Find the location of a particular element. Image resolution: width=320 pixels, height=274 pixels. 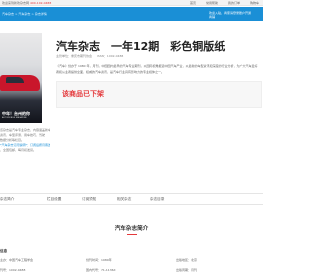

info-issn: 刊号：1002-0488 is located at coordinates (13, 270).